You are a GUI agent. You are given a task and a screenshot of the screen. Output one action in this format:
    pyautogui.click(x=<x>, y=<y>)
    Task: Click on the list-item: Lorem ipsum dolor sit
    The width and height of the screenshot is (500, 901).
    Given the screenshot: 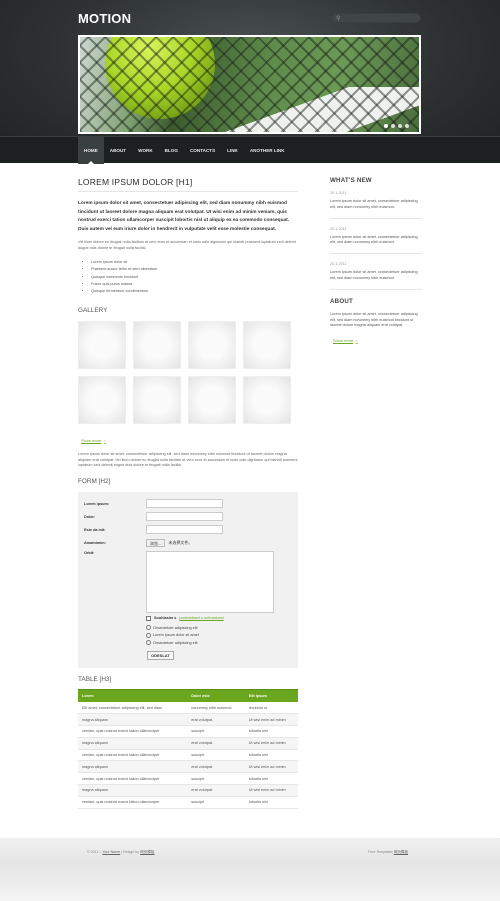 What is the action you would take?
    pyautogui.click(x=194, y=262)
    